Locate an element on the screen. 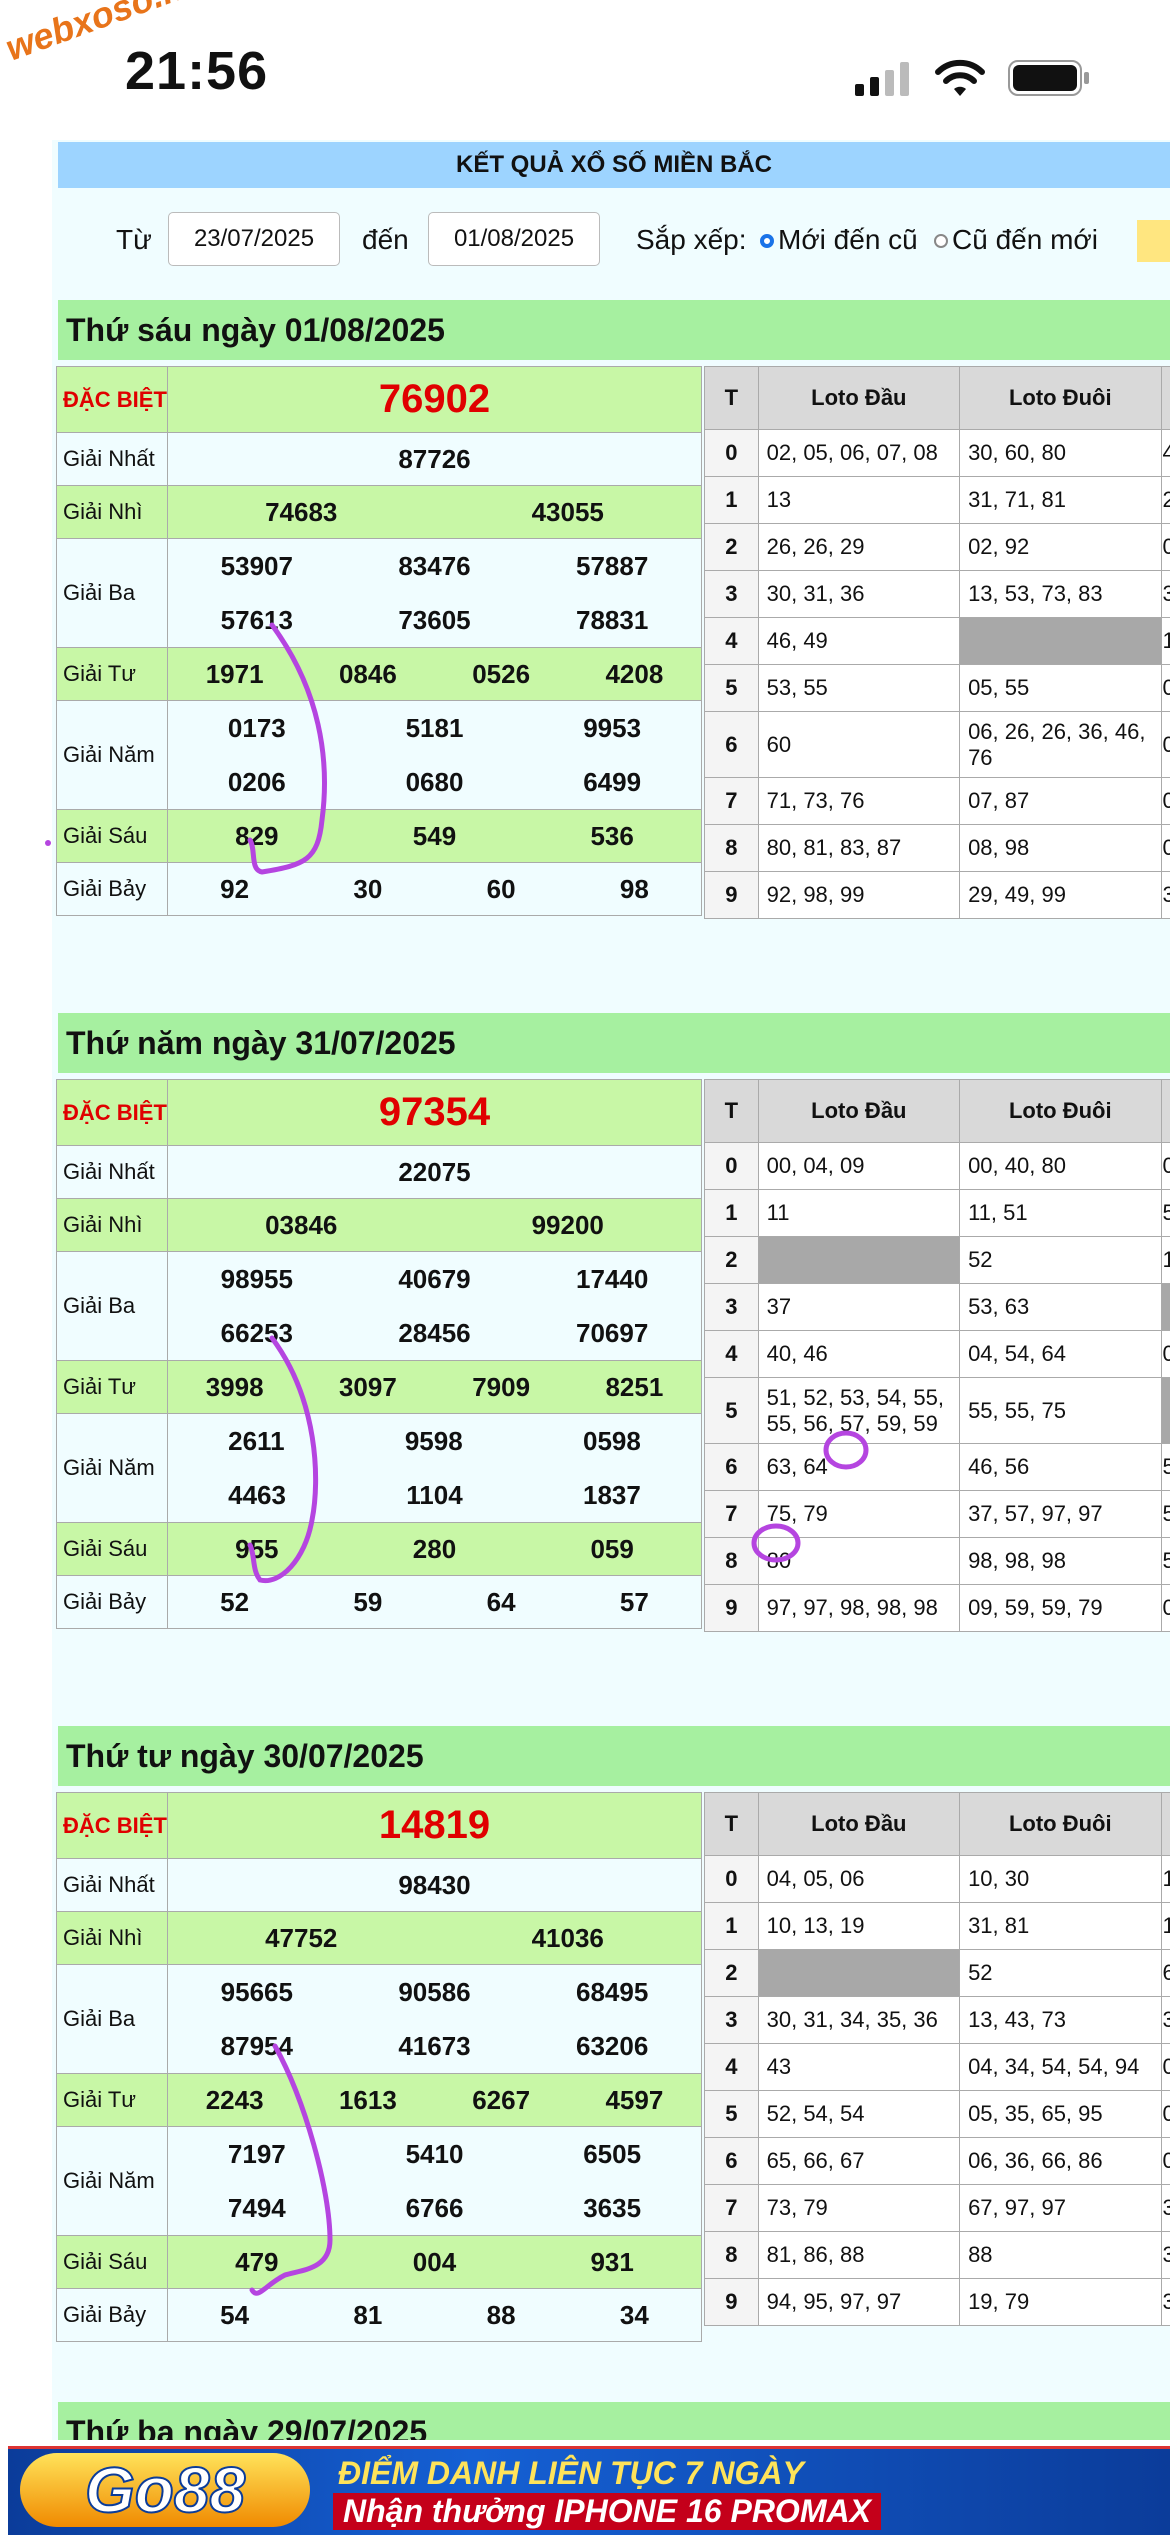  loto-dau-cell: 37 is located at coordinates (858, 1307).